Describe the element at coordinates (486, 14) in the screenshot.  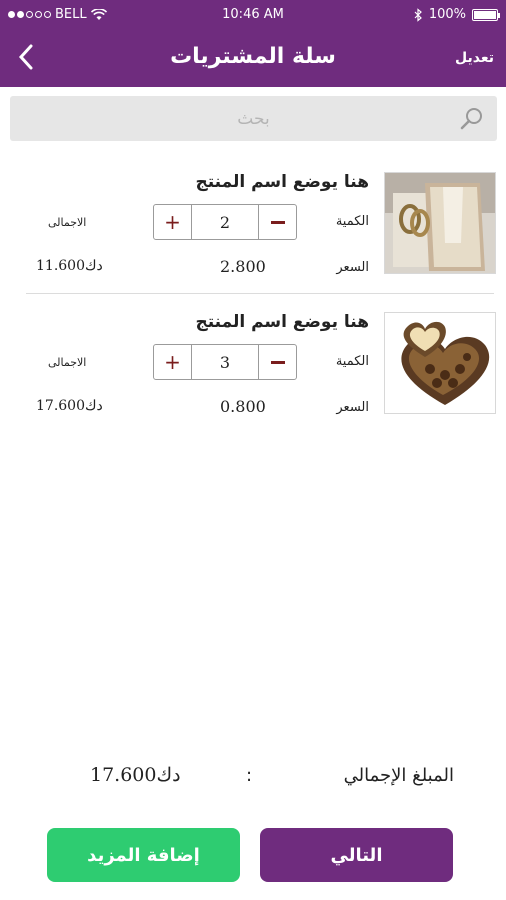
I see `battery-icon` at that location.